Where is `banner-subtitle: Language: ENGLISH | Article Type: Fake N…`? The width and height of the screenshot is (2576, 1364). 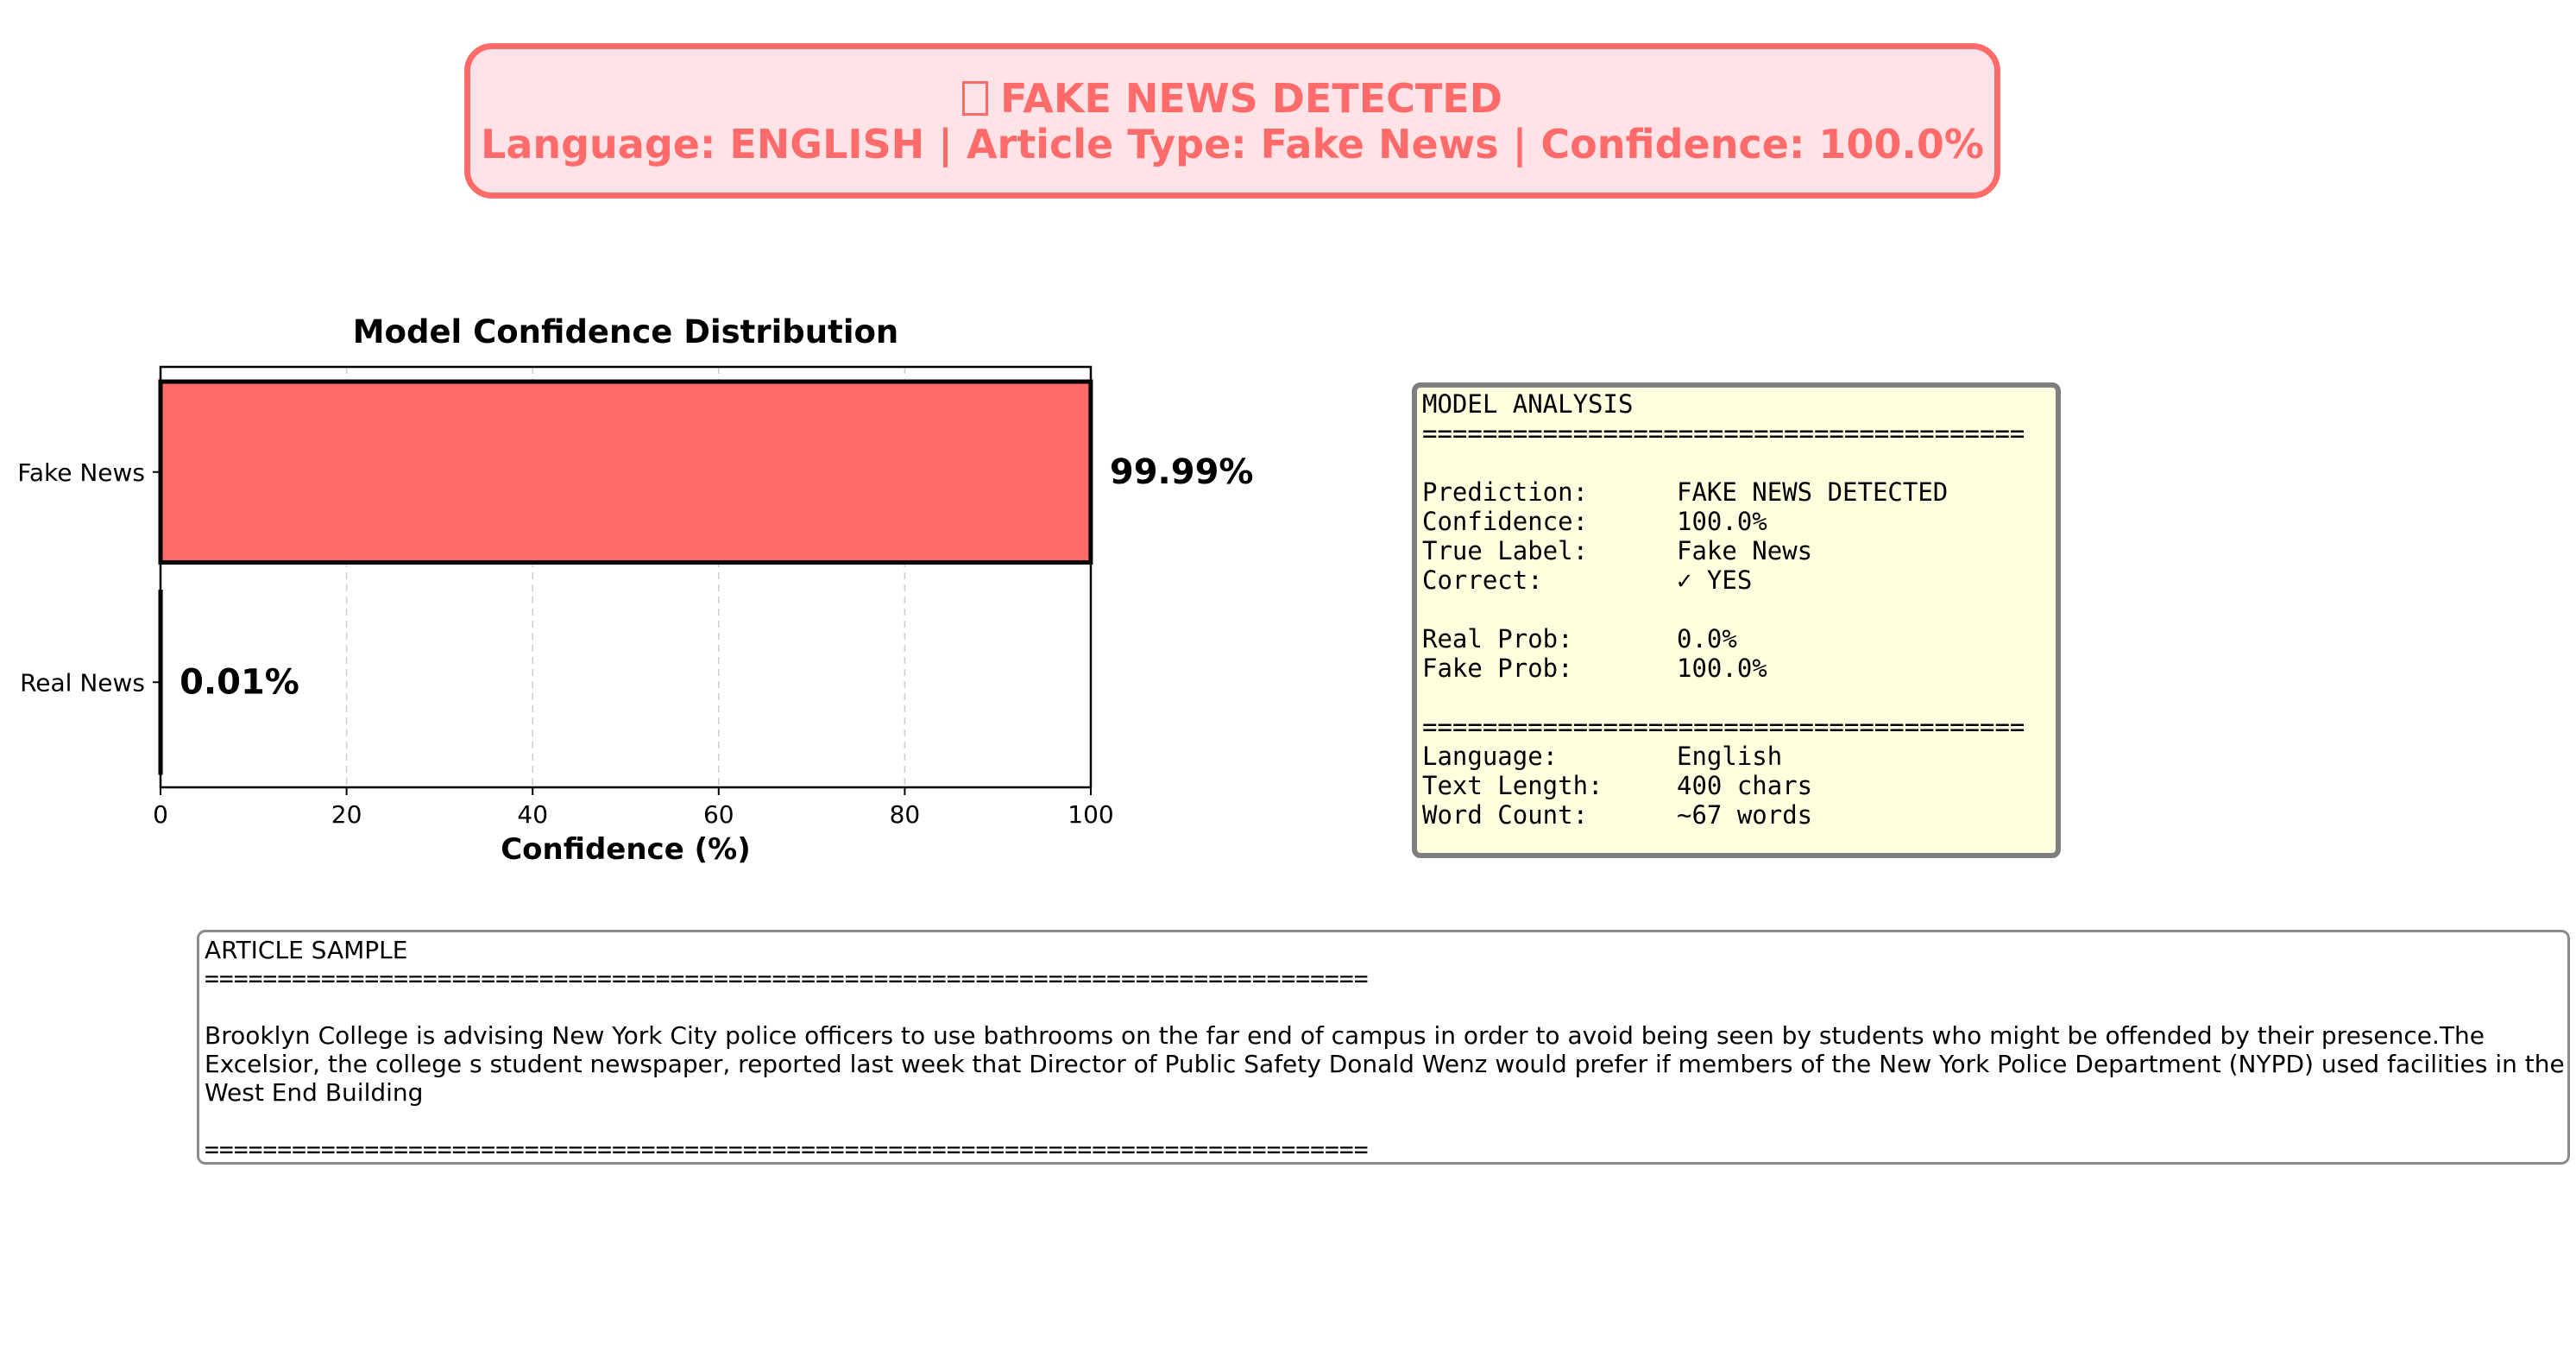 banner-subtitle: Language: ENGLISH | Article Type: Fake N… is located at coordinates (1232, 144).